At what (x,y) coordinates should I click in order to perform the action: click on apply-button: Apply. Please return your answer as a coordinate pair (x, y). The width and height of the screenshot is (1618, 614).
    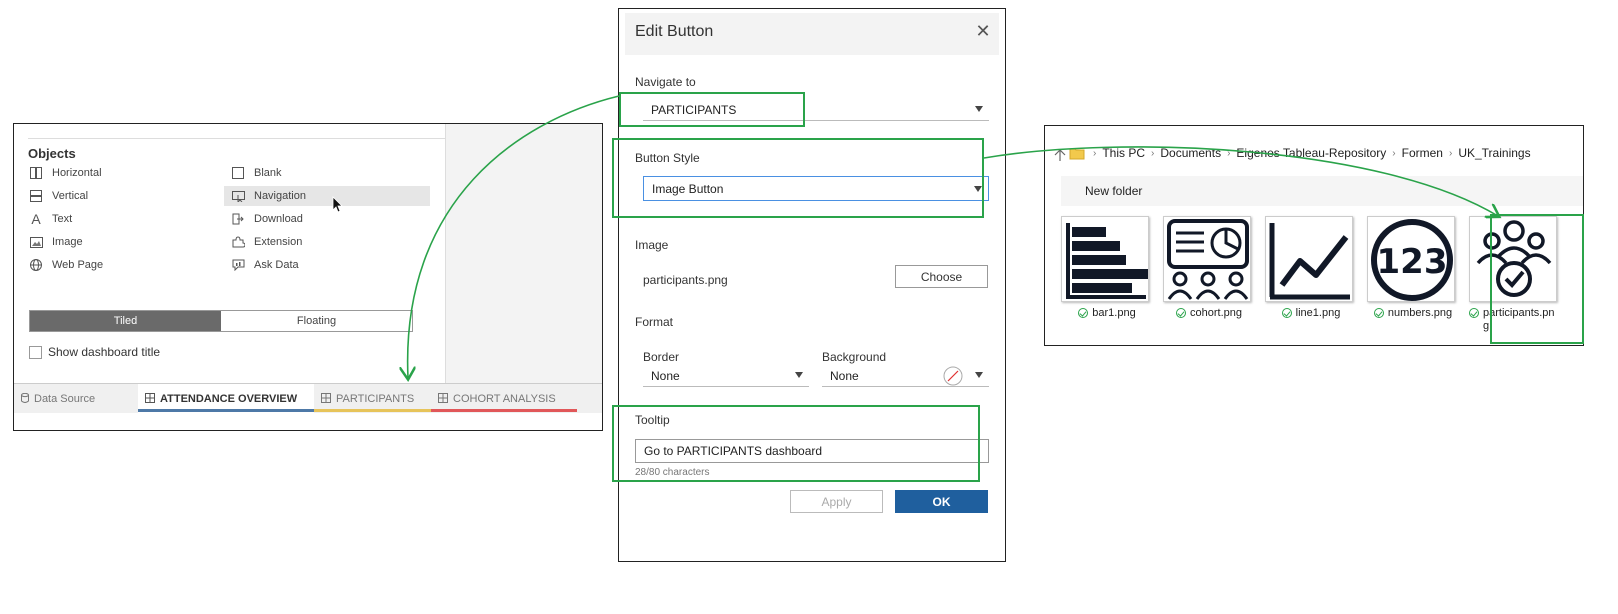
    Looking at the image, I should click on (836, 501).